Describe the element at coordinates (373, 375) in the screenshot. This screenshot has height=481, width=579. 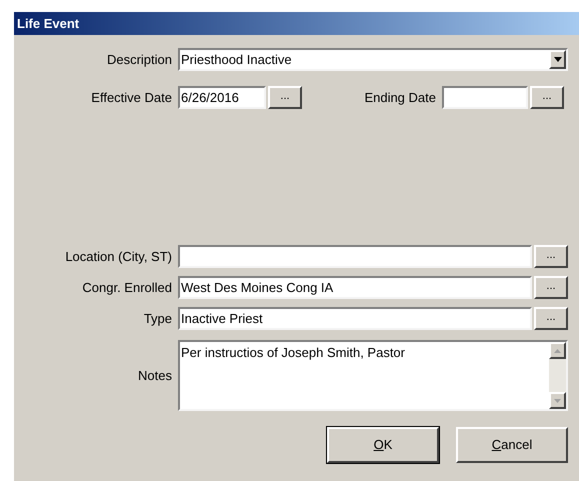
I see `notes-field: Per instructios of Joseph Smith, Pastor` at that location.